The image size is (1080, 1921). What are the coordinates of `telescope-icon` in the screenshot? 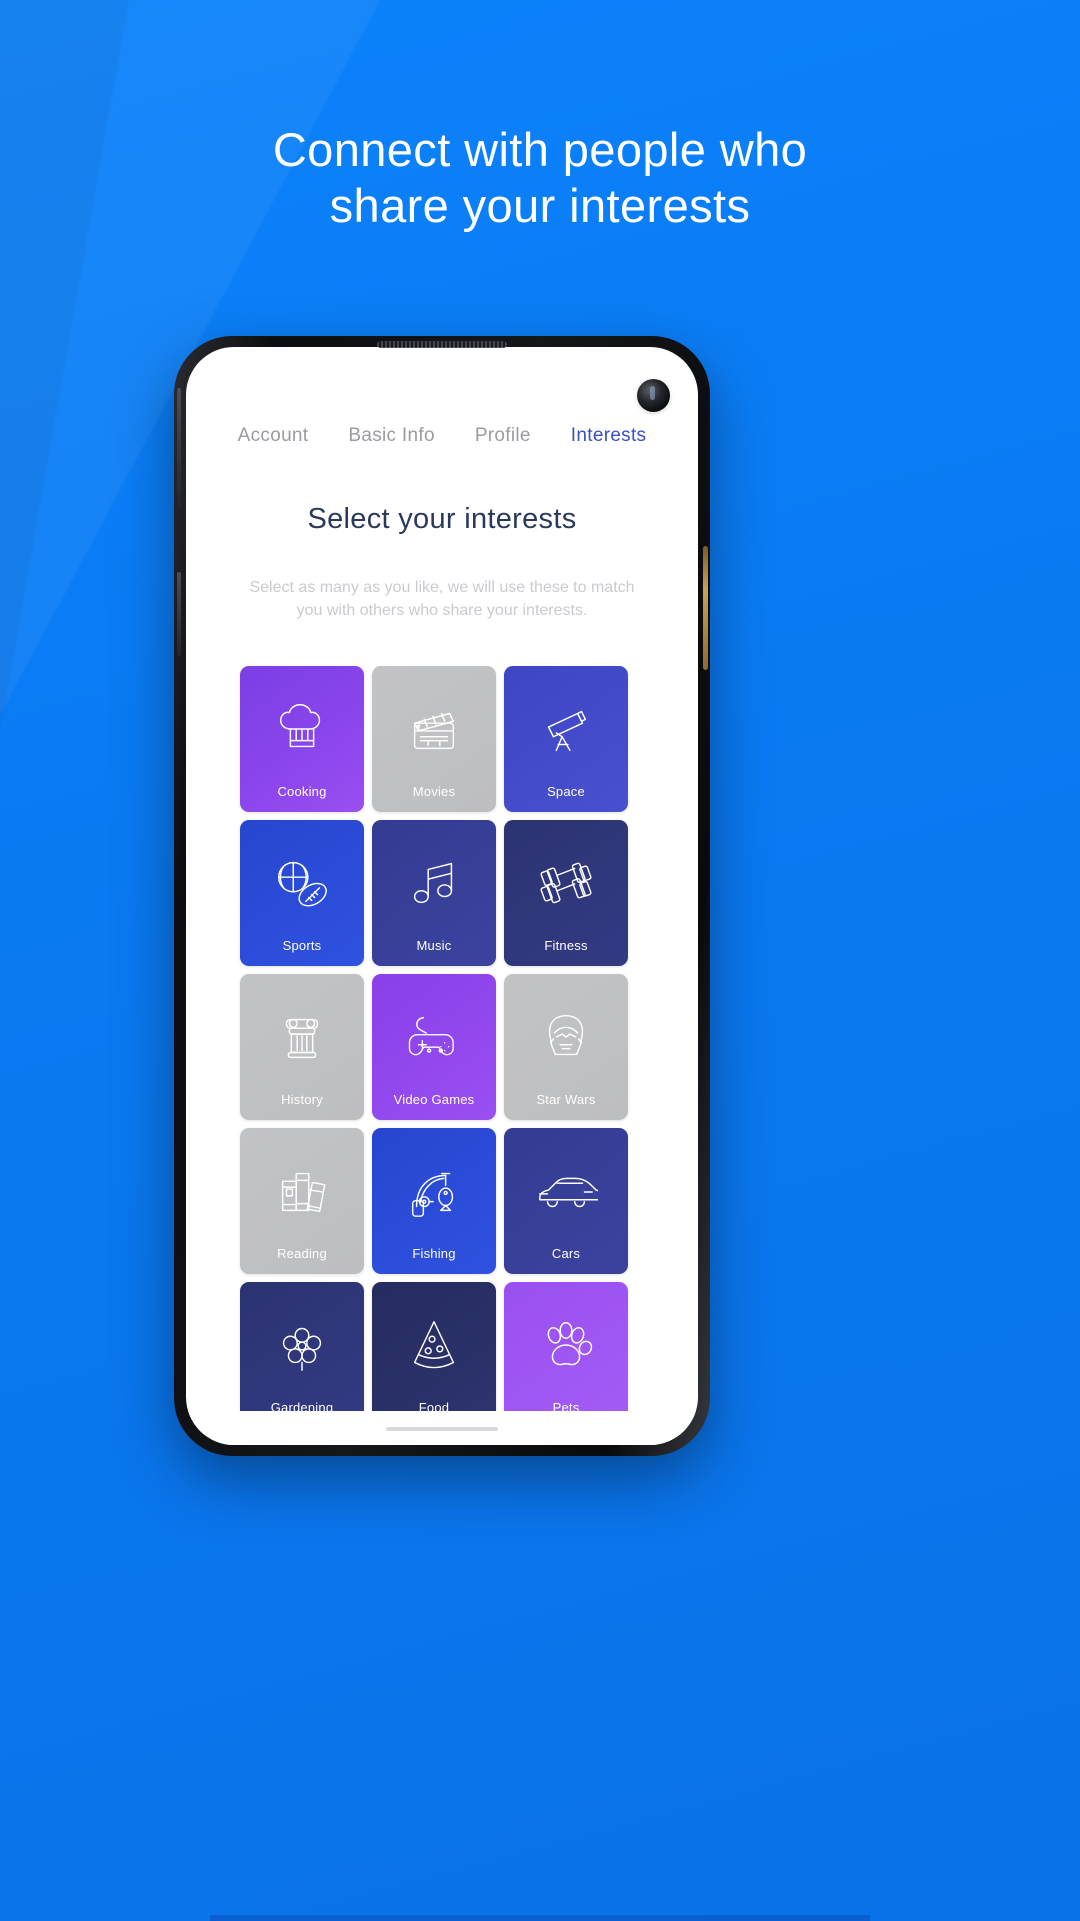 It's located at (566, 729).